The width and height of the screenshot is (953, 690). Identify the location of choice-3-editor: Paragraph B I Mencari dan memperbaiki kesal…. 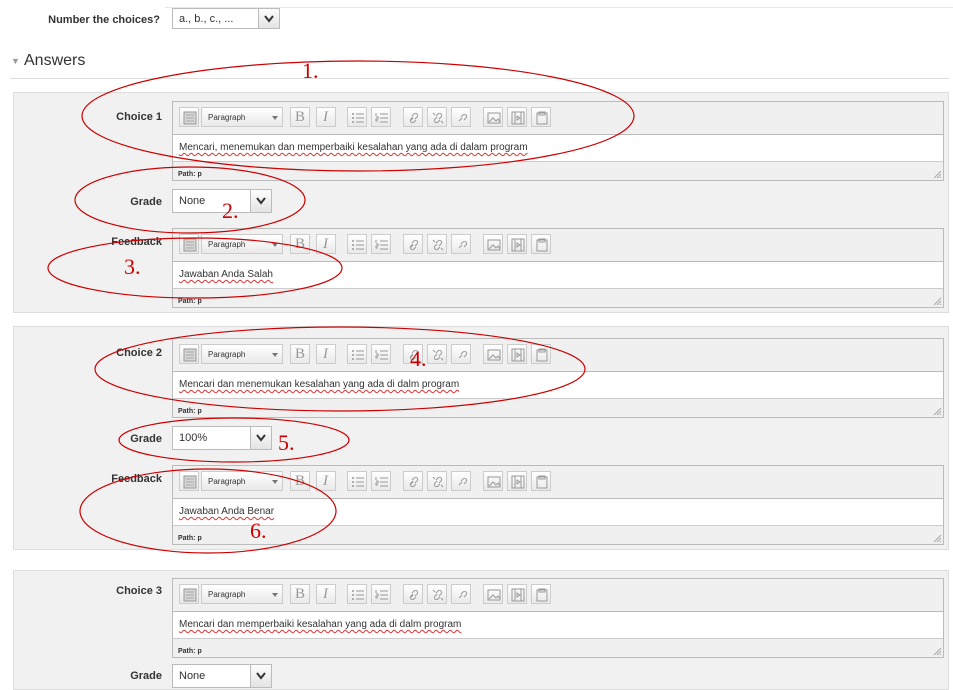
(558, 618).